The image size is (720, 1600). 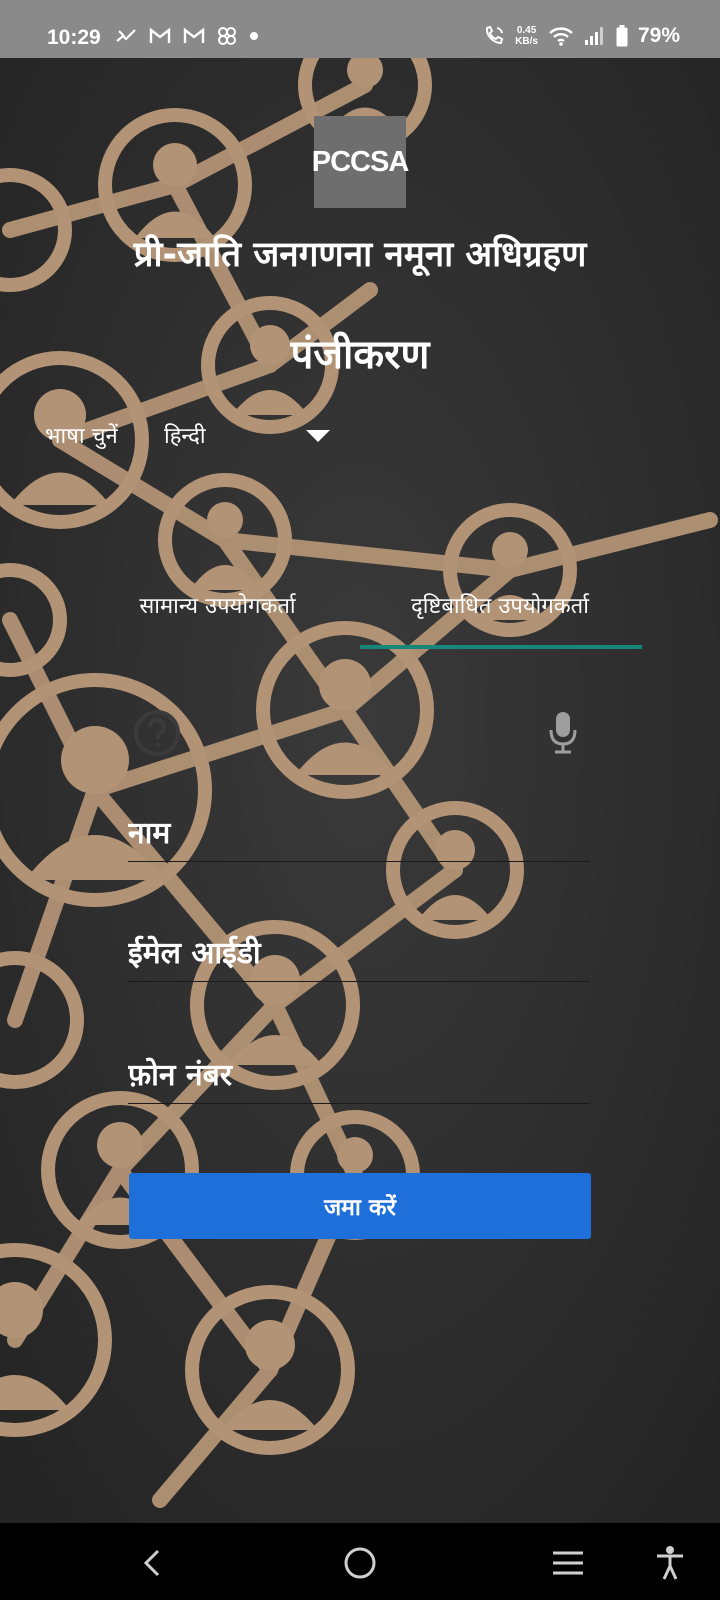 What do you see at coordinates (670, 1563) in the screenshot?
I see `accessibility-icon` at bounding box center [670, 1563].